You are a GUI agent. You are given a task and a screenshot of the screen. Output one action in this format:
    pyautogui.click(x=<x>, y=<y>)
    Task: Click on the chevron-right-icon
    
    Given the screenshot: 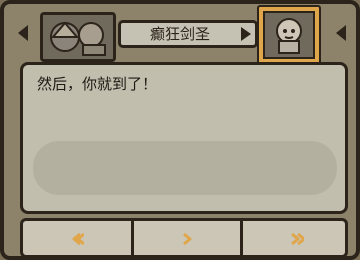 What is the action you would take?
    pyautogui.click(x=187, y=238)
    